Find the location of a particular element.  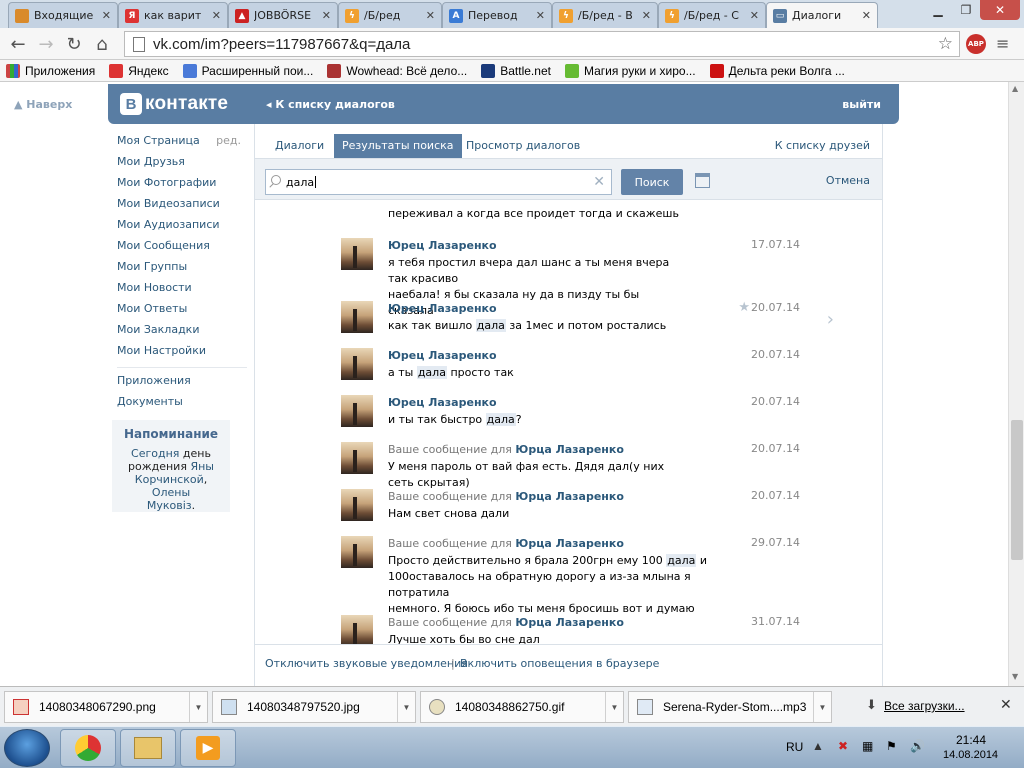

calendar-icon is located at coordinates (702, 180).